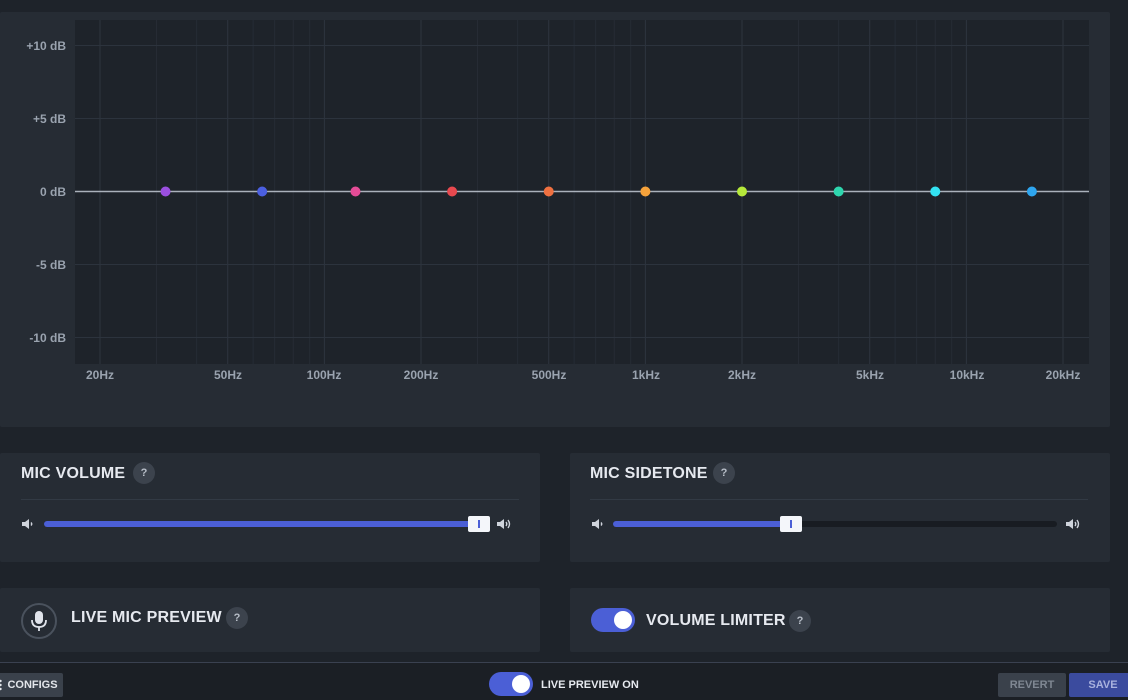 Image resolution: width=1128 pixels, height=700 pixels. What do you see at coordinates (835, 524) in the screenshot?
I see `mic-sidetone-slider` at bounding box center [835, 524].